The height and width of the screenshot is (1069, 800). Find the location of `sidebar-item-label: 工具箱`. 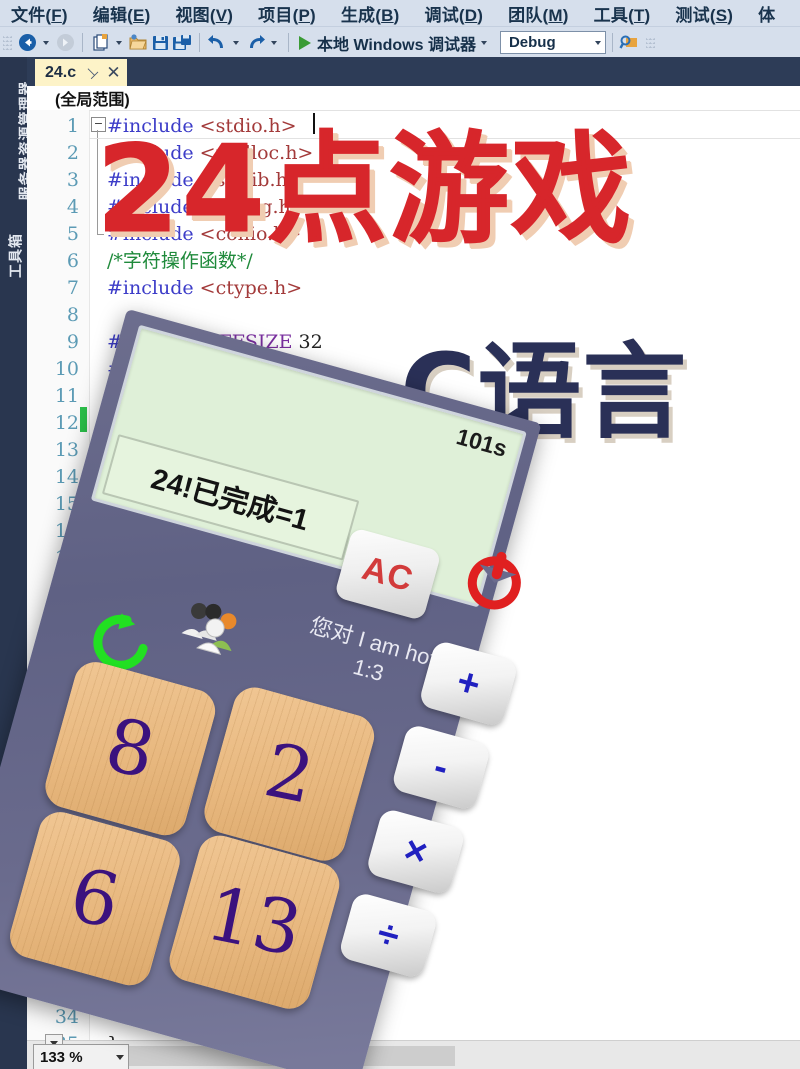

sidebar-item-label: 工具箱 is located at coordinates (15, 255).